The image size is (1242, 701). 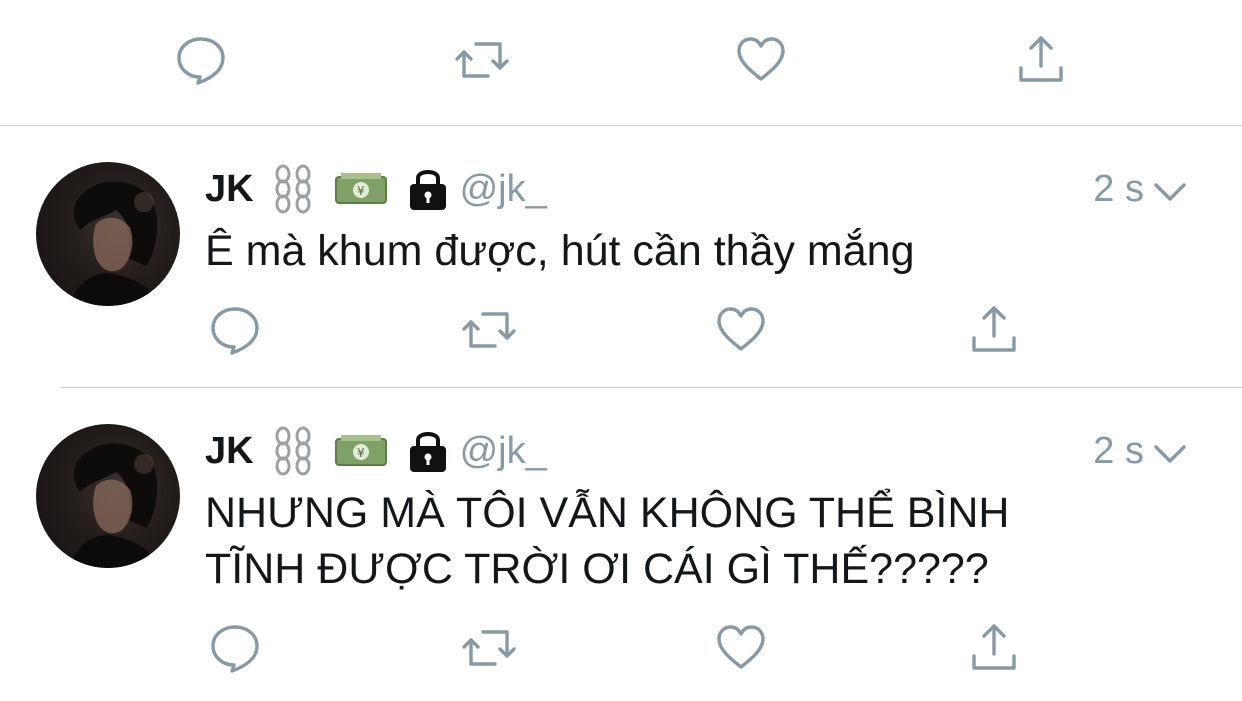 What do you see at coordinates (560, 251) in the screenshot?
I see `tweet-text: Ê mà khum được, hút cần thầy mắng` at bounding box center [560, 251].